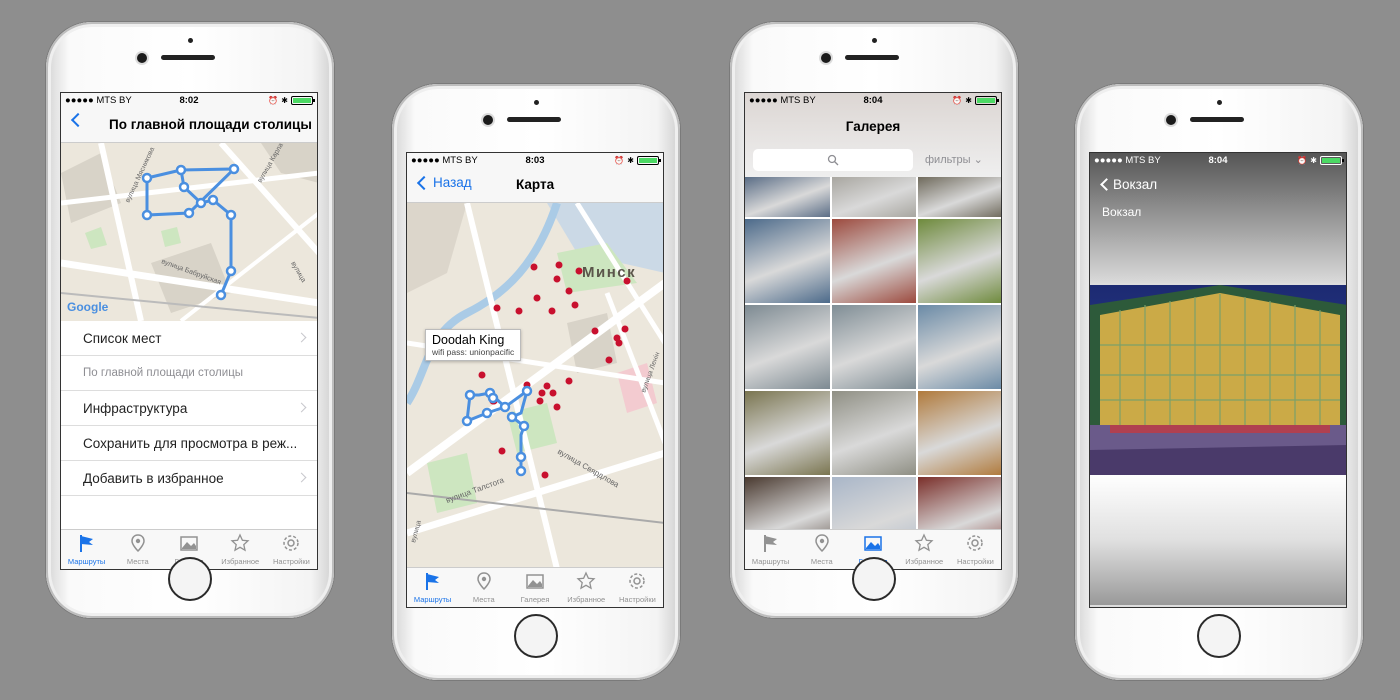  I want to click on callout-subtitle: wifi pass: unionpacific, so click(473, 352).